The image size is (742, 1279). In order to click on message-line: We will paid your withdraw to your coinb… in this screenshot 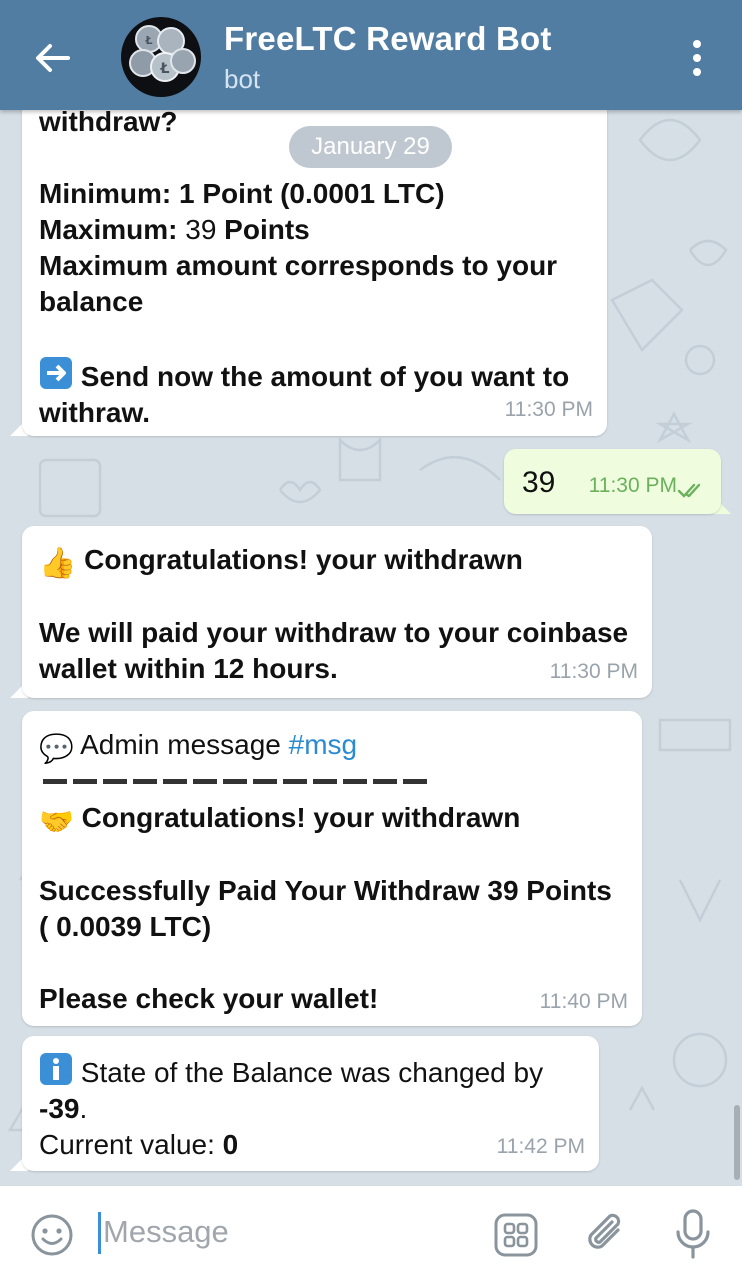, I will do `click(334, 632)`.